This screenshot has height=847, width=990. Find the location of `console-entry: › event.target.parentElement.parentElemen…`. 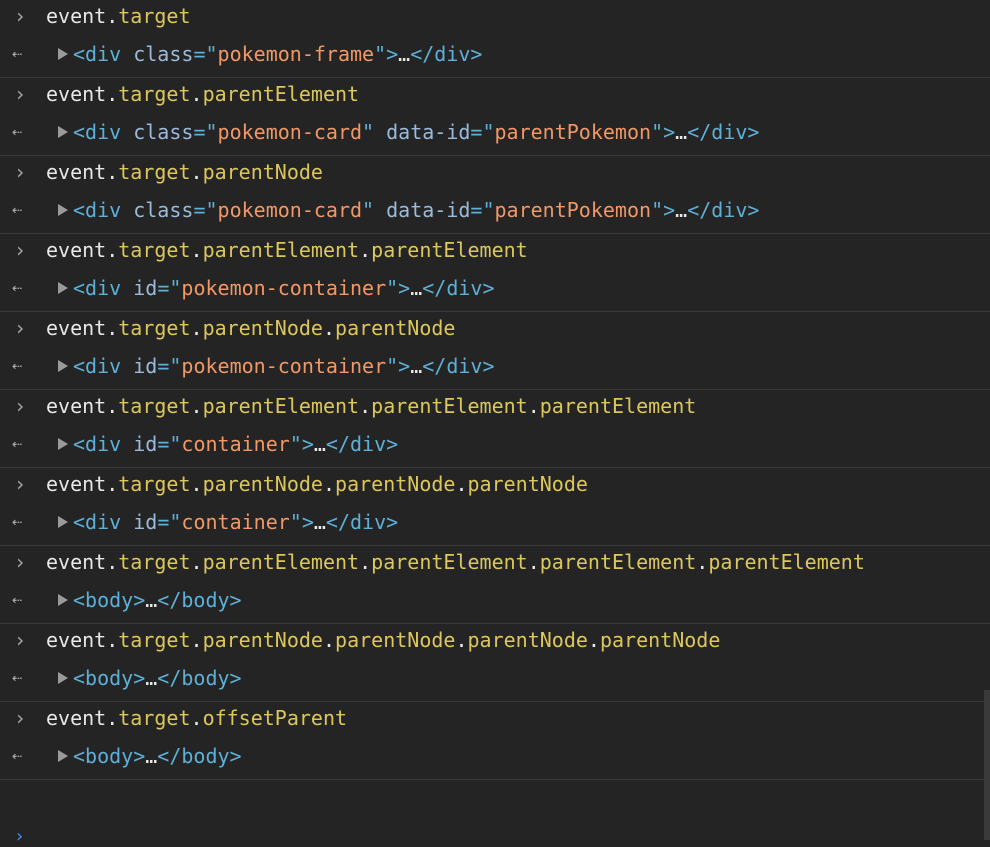

console-entry: › event.target.parentElement.parentElemen… is located at coordinates (495, 429).